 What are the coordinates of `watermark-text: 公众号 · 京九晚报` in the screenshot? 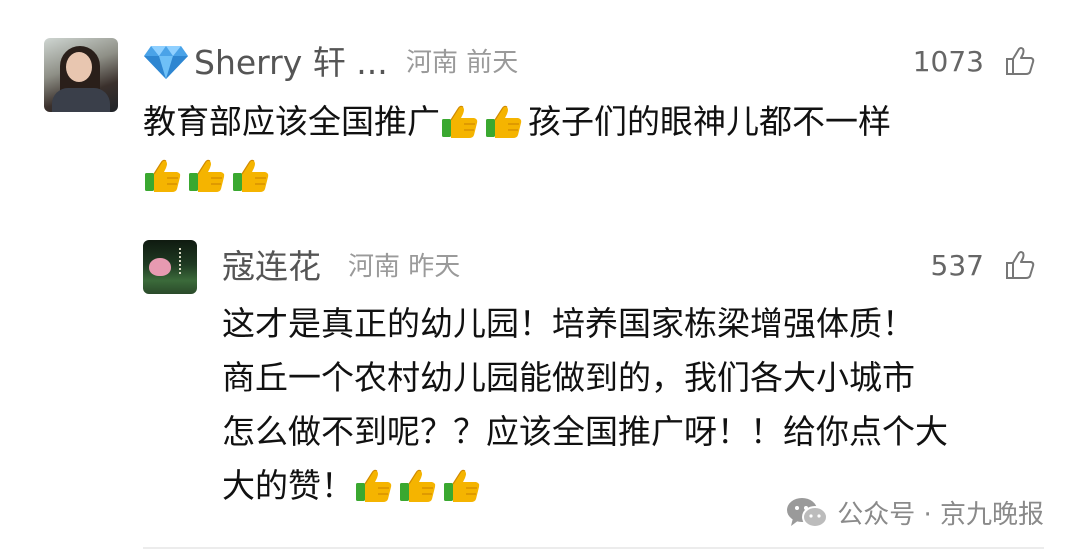 It's located at (940, 515).